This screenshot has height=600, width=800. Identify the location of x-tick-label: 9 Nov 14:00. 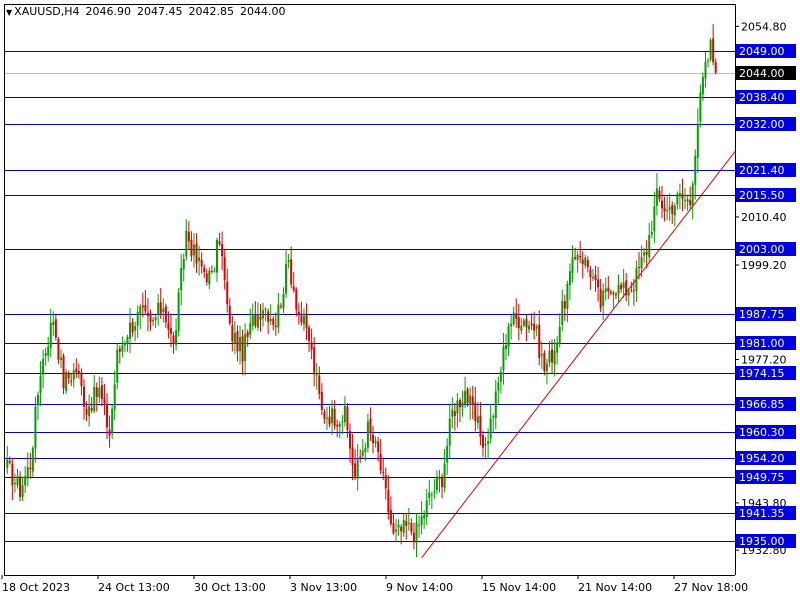
(419, 587).